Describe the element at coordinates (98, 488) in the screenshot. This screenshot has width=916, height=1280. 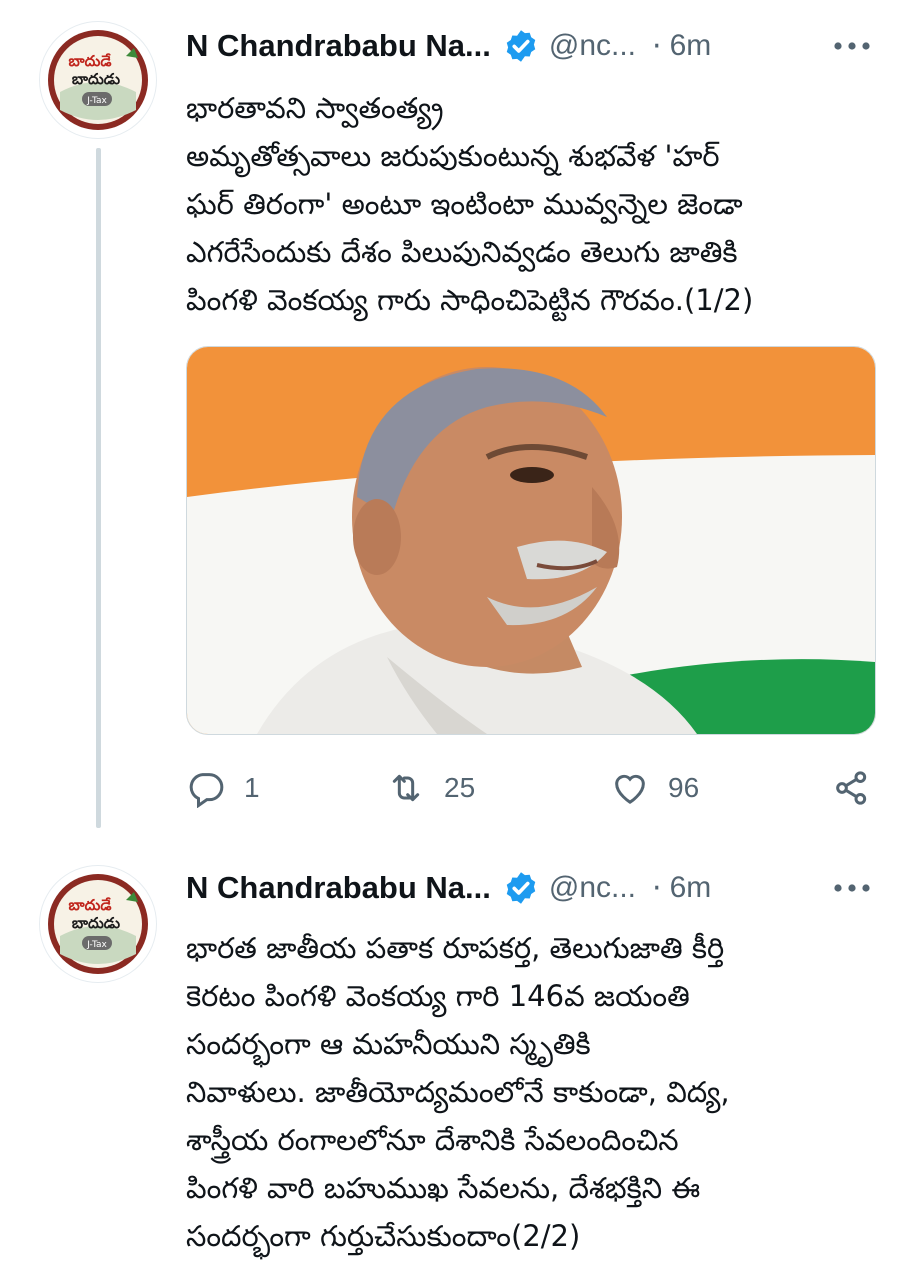
I see `thread-connector-line` at that location.